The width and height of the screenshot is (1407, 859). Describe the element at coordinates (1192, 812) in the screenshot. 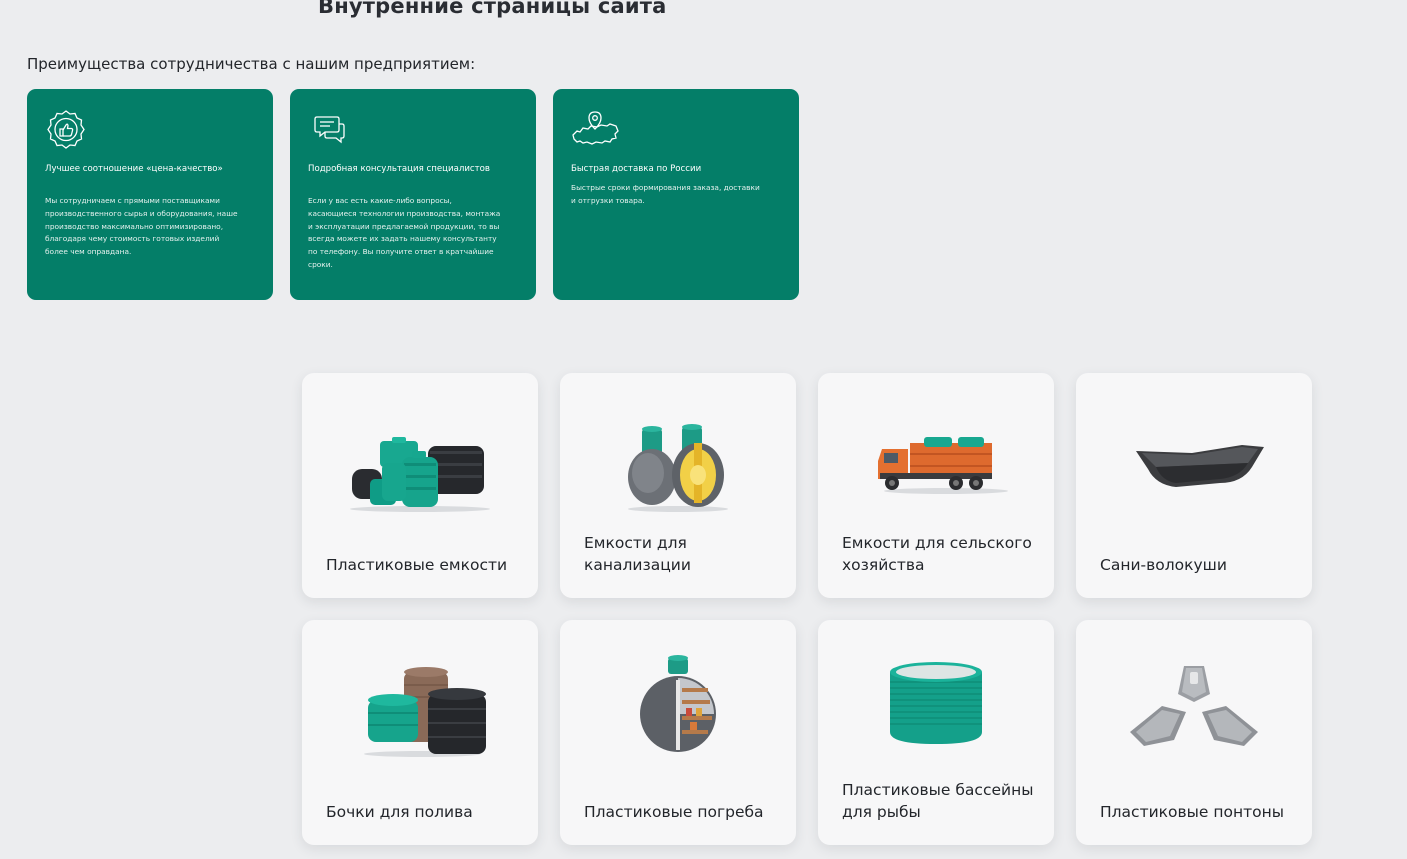

I see `catalog-card-label: Пластиковые понтоны` at that location.